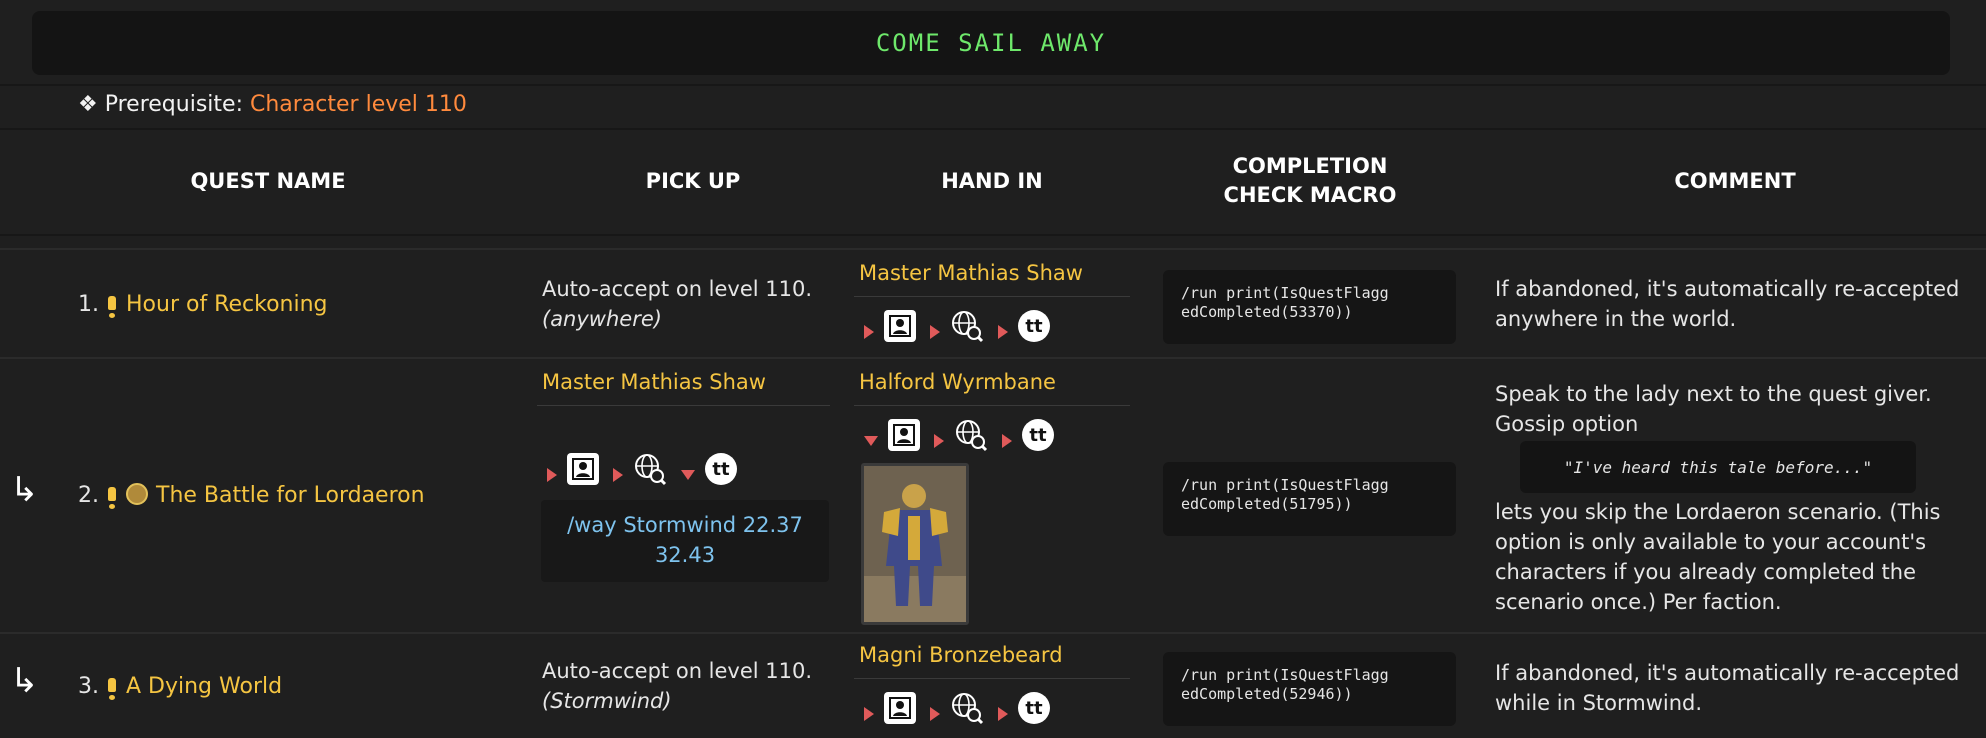  Describe the element at coordinates (88, 686) in the screenshot. I see `quest-number: 3.` at that location.